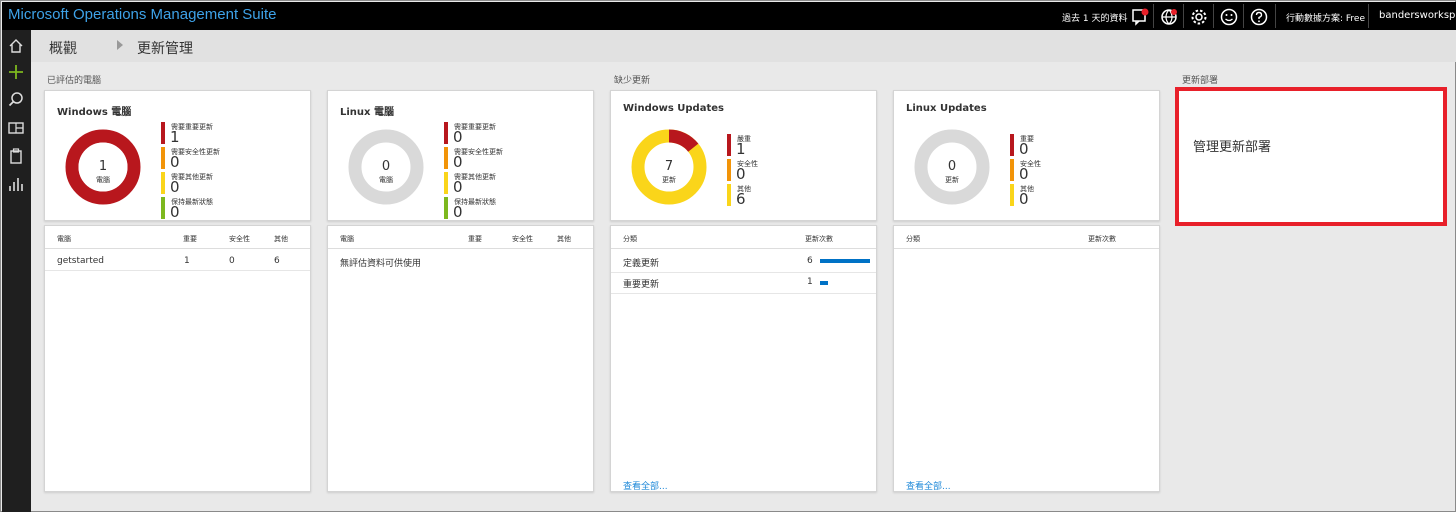 This screenshot has width=1456, height=512. I want to click on alert-icon, so click(1140, 17).